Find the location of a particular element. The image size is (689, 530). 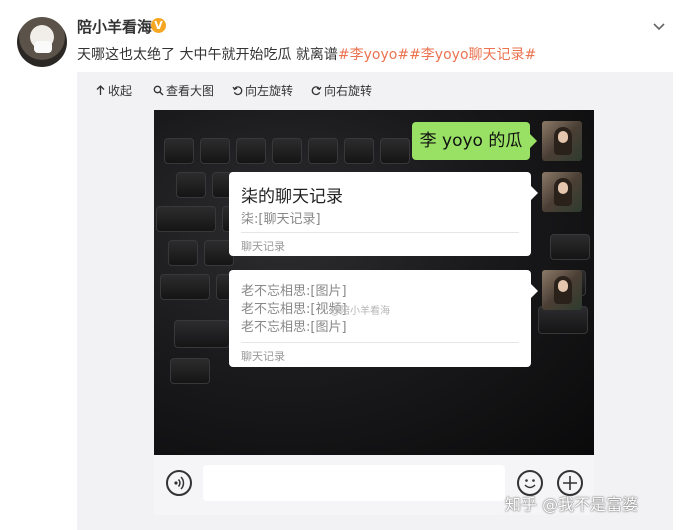

user-avatar is located at coordinates (42, 42).